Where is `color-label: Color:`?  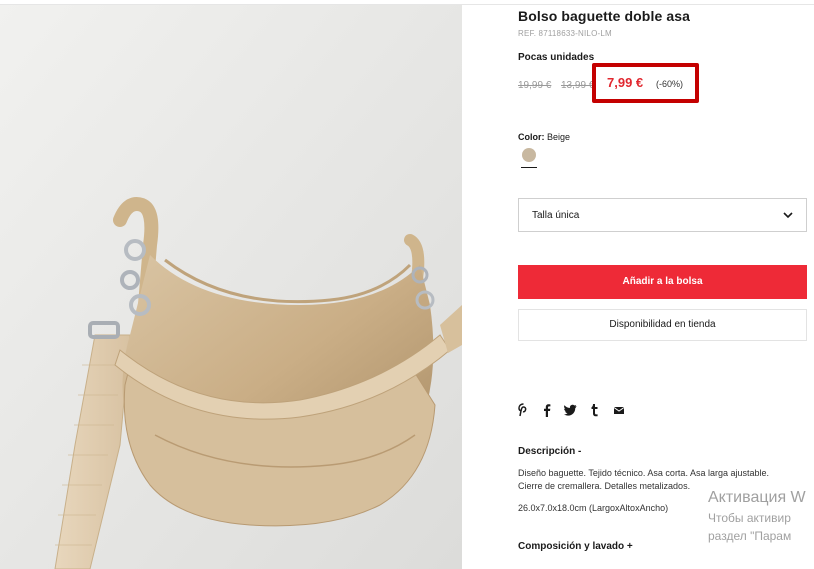 color-label: Color: is located at coordinates (531, 137).